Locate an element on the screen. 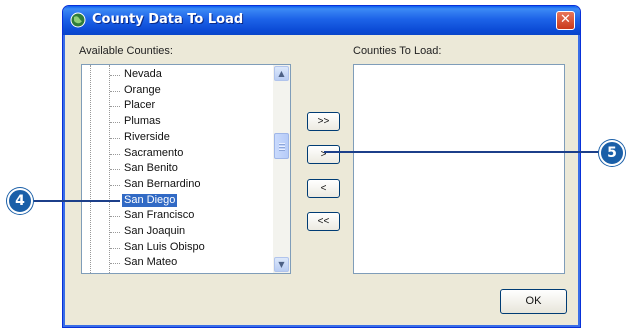 This screenshot has height=329, width=637. county-item: Plumas is located at coordinates (180, 122).